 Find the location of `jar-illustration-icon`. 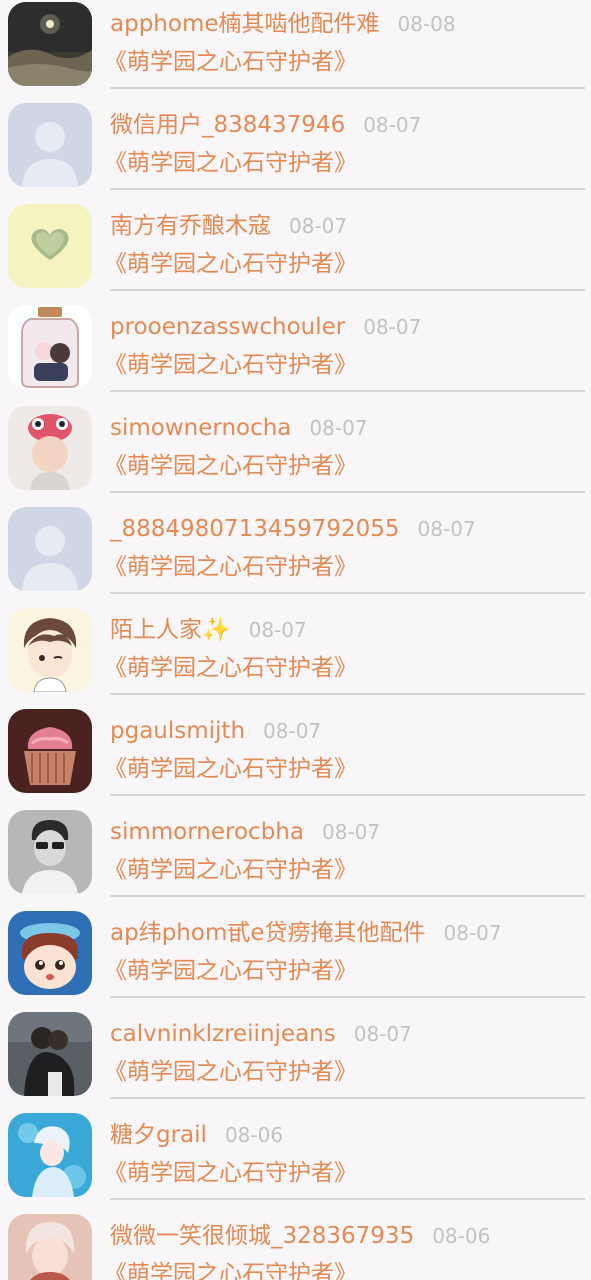

jar-illustration-icon is located at coordinates (50, 347).